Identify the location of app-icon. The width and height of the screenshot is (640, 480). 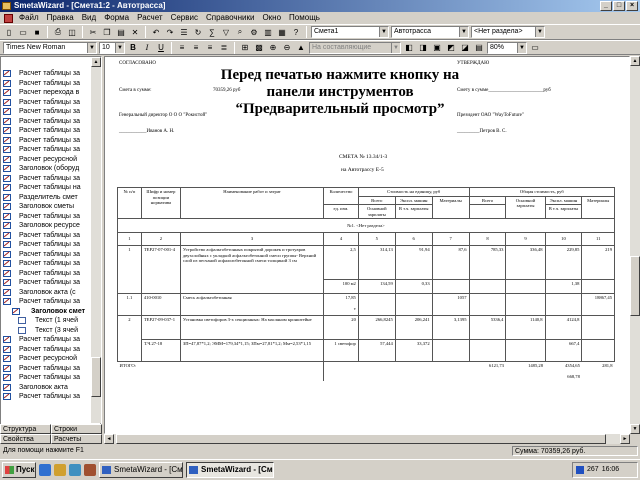
(6, 6).